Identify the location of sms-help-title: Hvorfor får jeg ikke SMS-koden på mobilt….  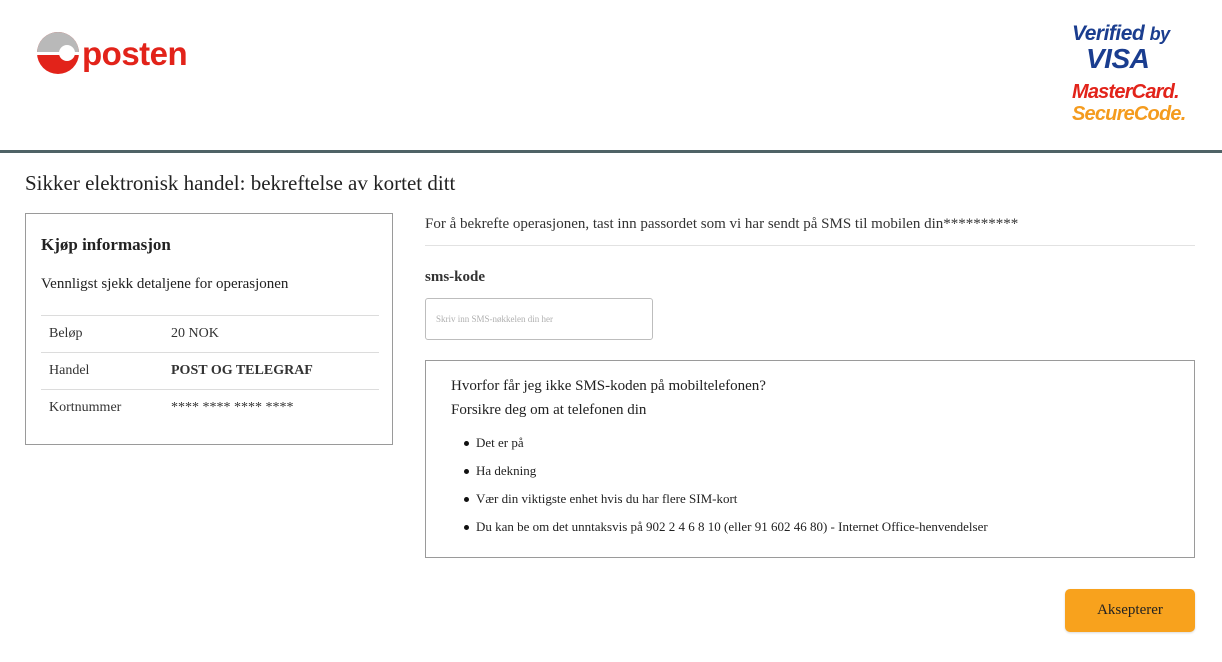
(608, 386).